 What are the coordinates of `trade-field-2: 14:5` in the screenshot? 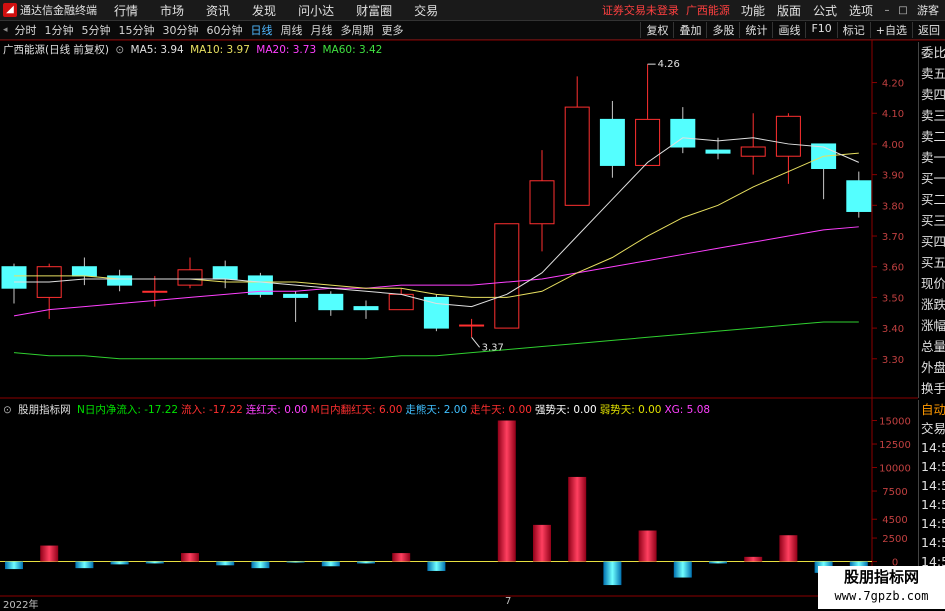 It's located at (932, 447).